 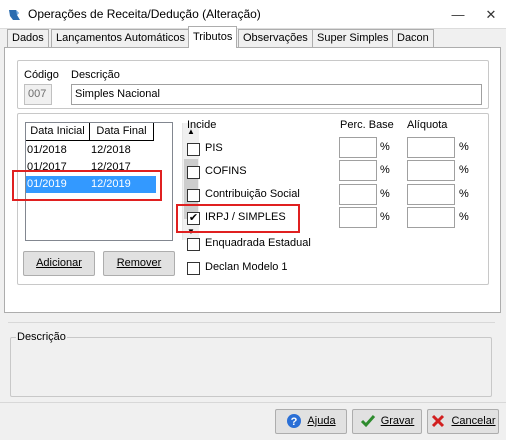 I want to click on declan-modelo-1-checkbox, so click(x=193, y=268).